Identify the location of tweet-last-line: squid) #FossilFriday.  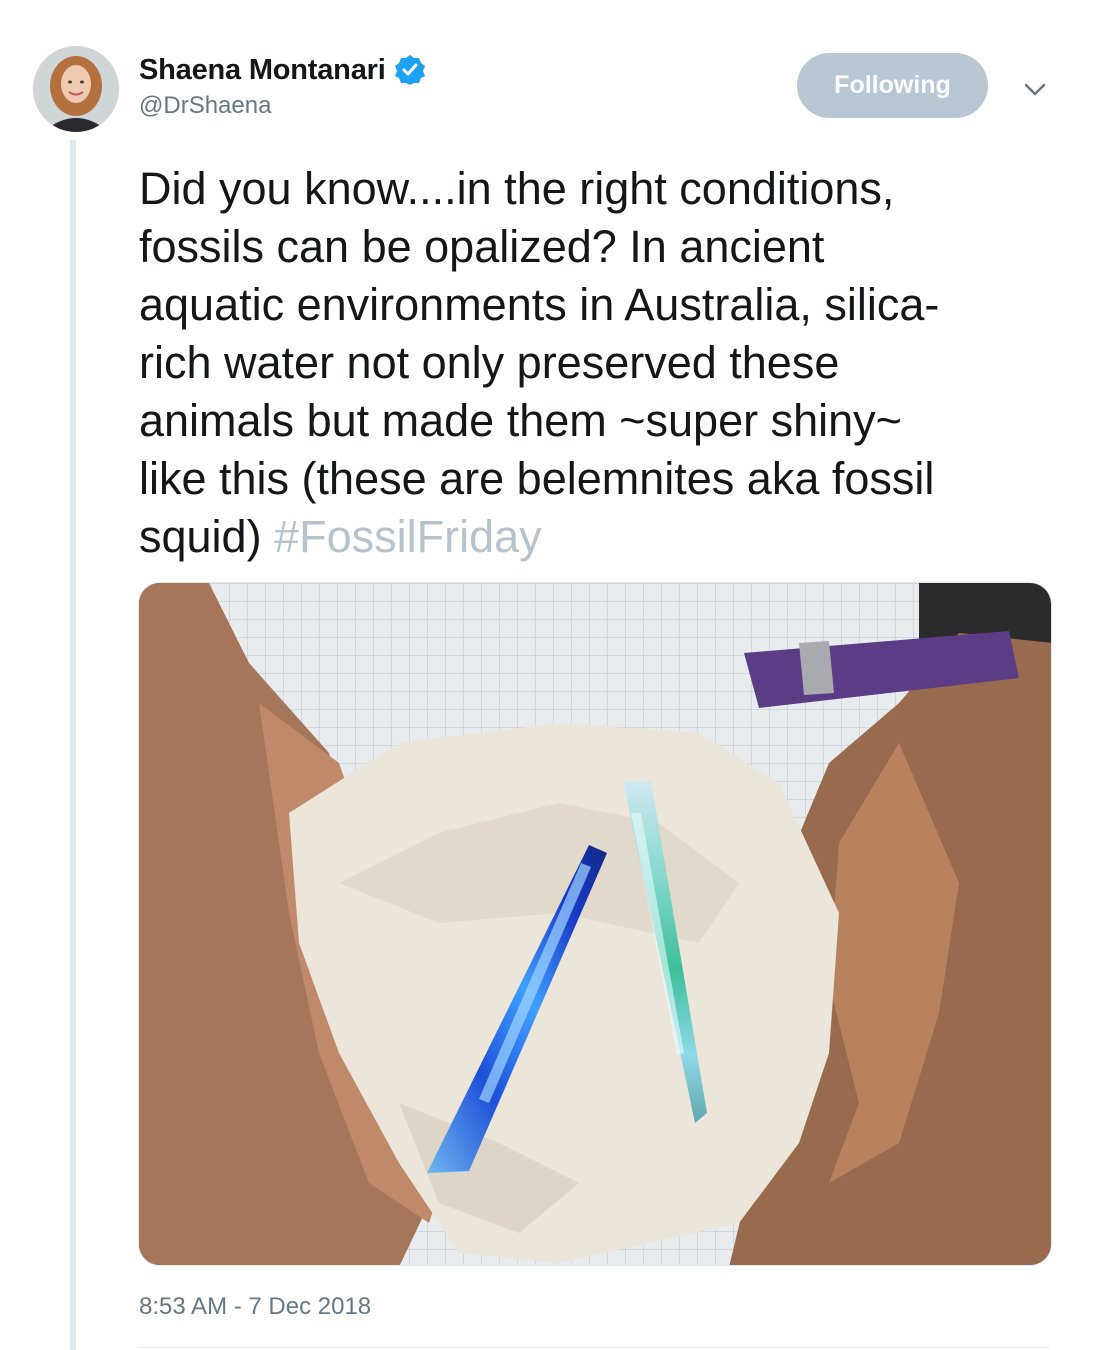
(599, 537).